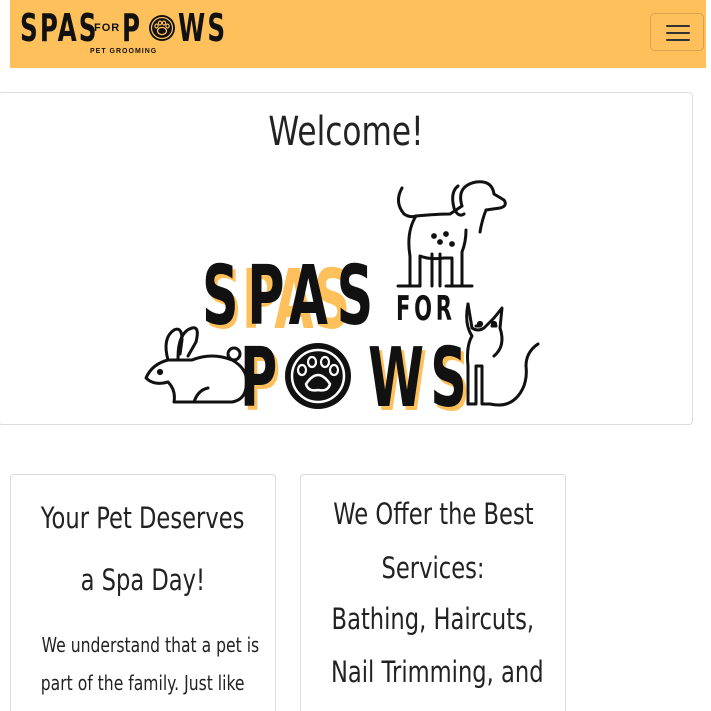 The height and width of the screenshot is (711, 711). I want to click on card-paragraph-text: We understand that a pet is, so click(150, 645).